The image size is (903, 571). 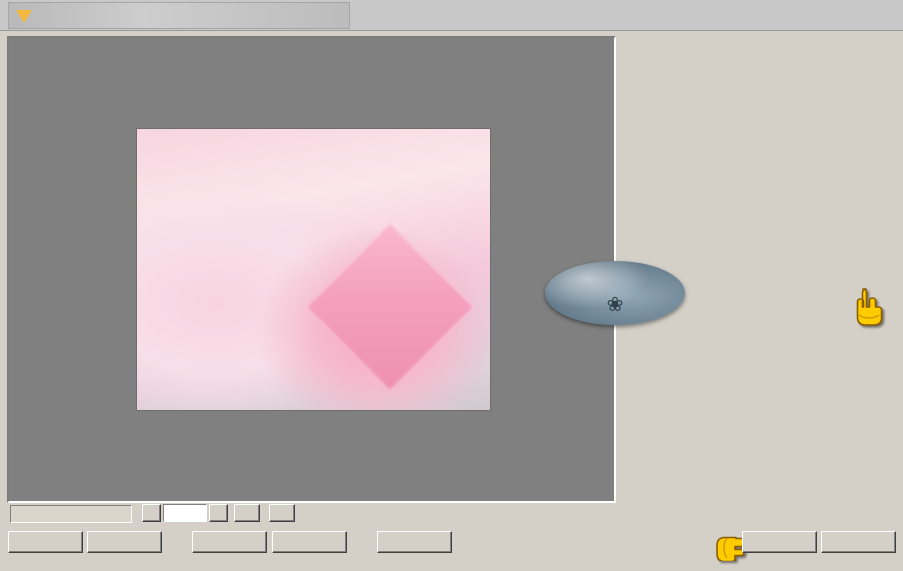 What do you see at coordinates (313, 137) in the screenshot?
I see `bead-garland` at bounding box center [313, 137].